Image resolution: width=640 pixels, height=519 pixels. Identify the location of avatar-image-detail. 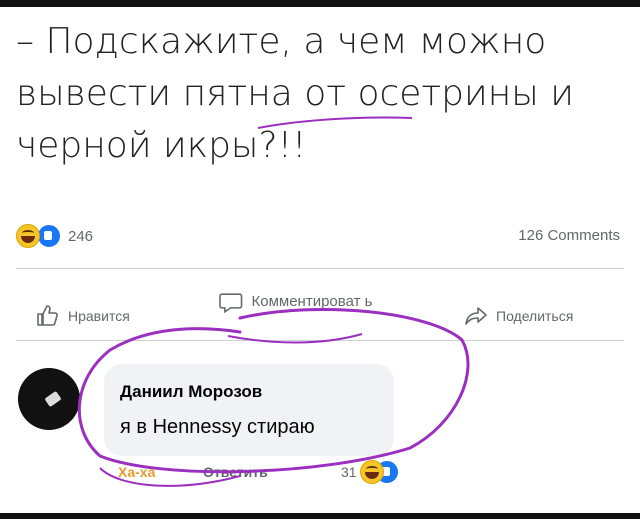
(53, 399).